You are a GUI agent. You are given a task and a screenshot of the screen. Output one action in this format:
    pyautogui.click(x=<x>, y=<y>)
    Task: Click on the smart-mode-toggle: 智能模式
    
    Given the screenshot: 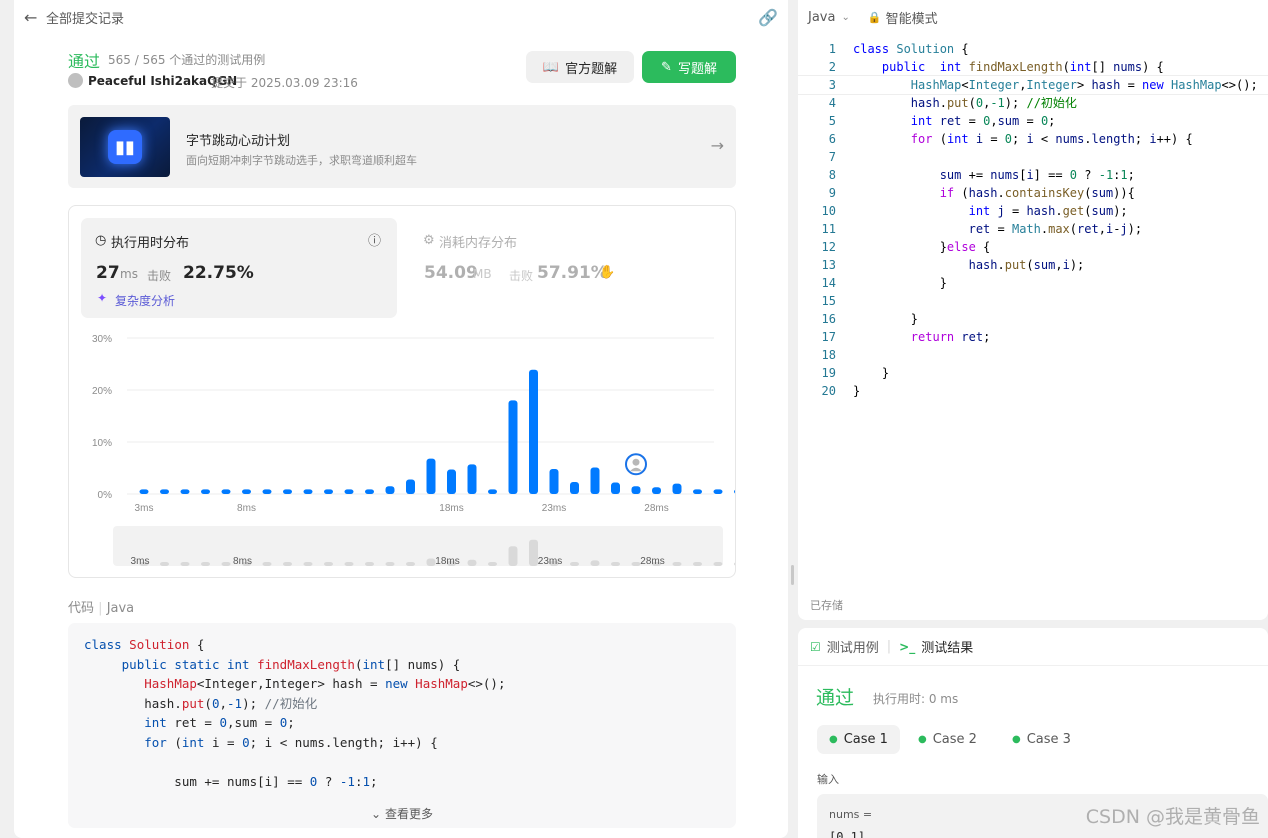 What is the action you would take?
    pyautogui.click(x=912, y=17)
    